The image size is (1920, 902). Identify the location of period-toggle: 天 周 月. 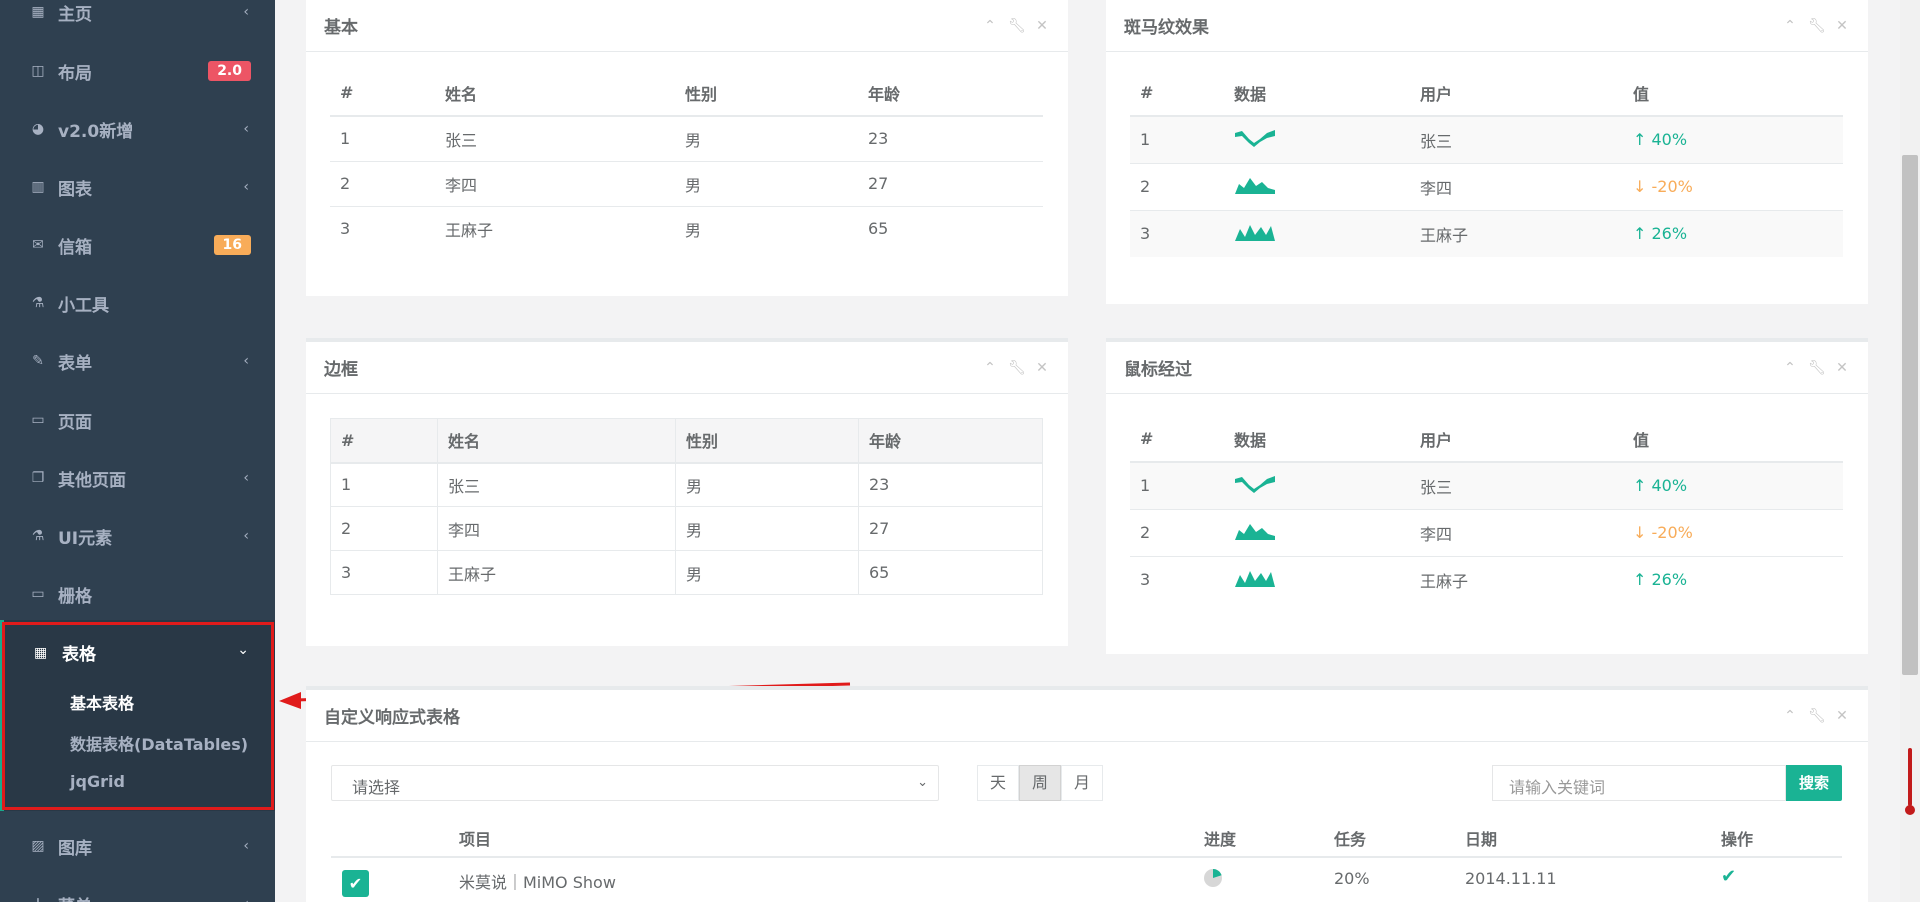
(1040, 783).